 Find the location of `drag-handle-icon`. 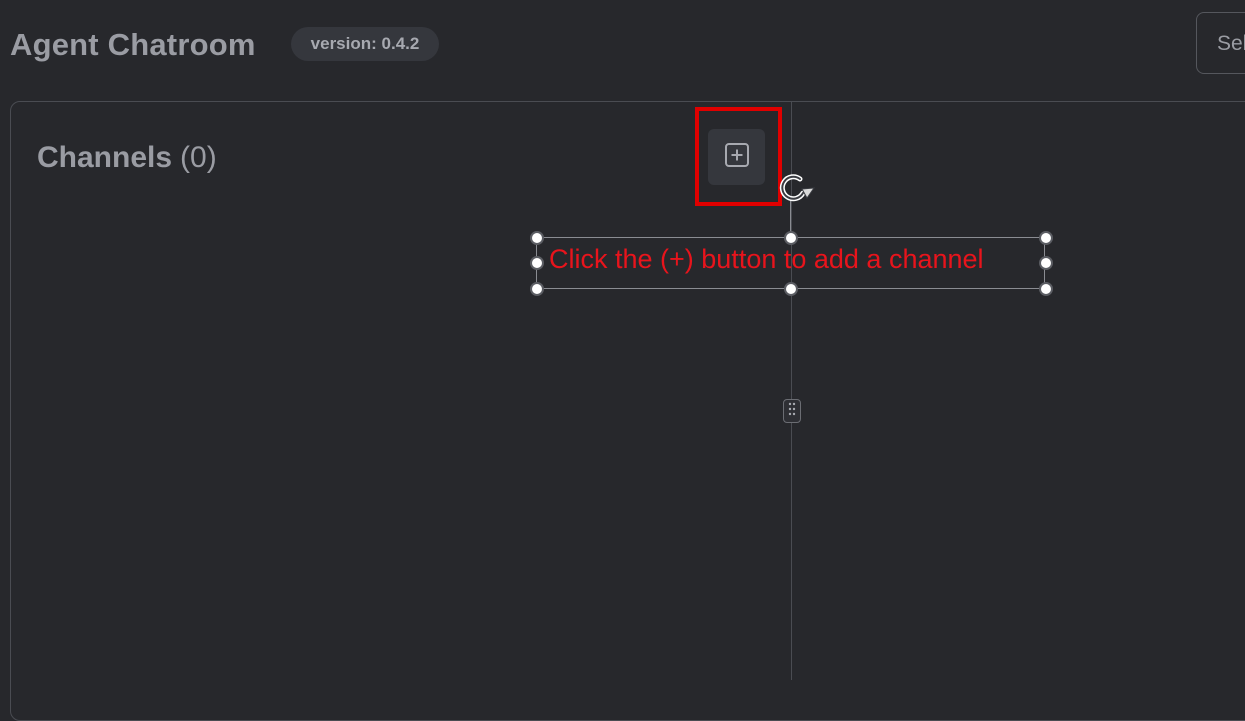

drag-handle-icon is located at coordinates (792, 411).